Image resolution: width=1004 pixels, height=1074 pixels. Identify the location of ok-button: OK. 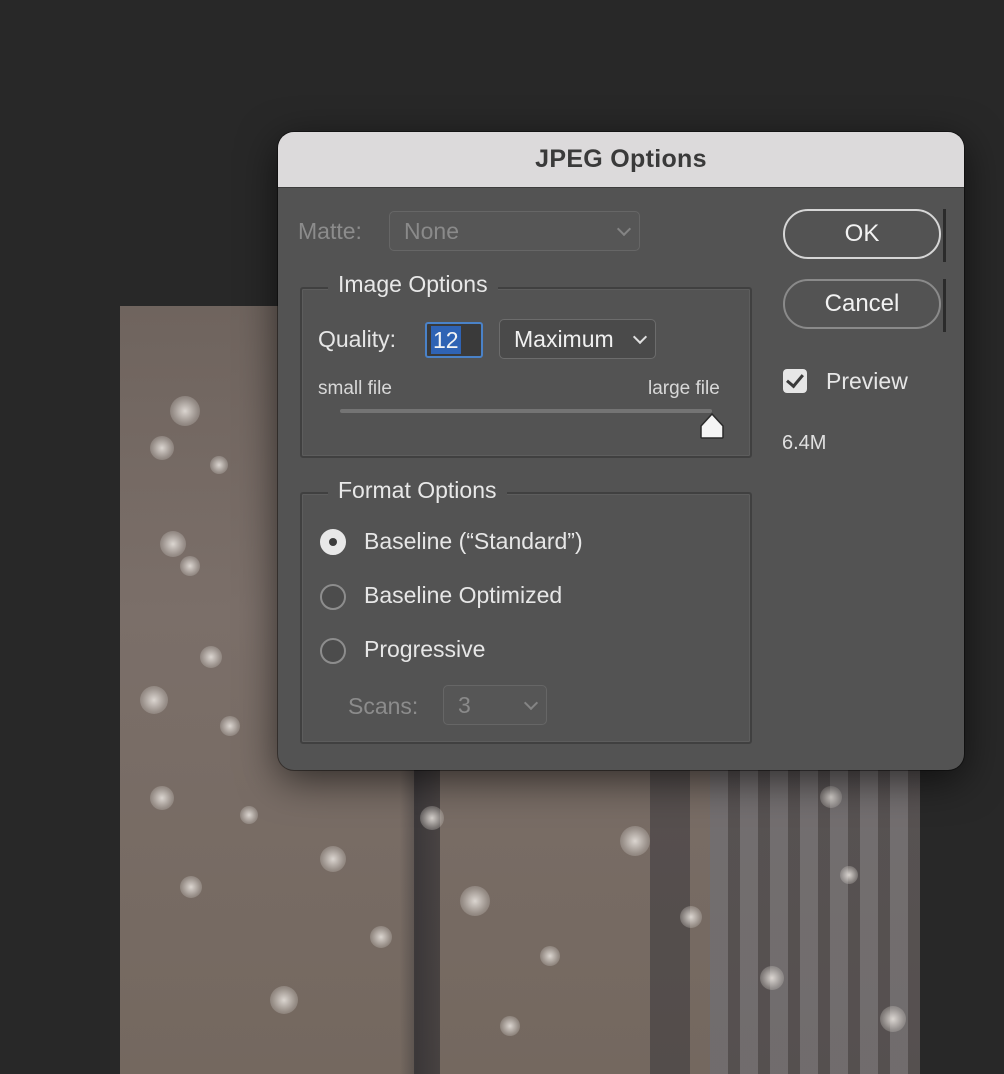
(862, 234).